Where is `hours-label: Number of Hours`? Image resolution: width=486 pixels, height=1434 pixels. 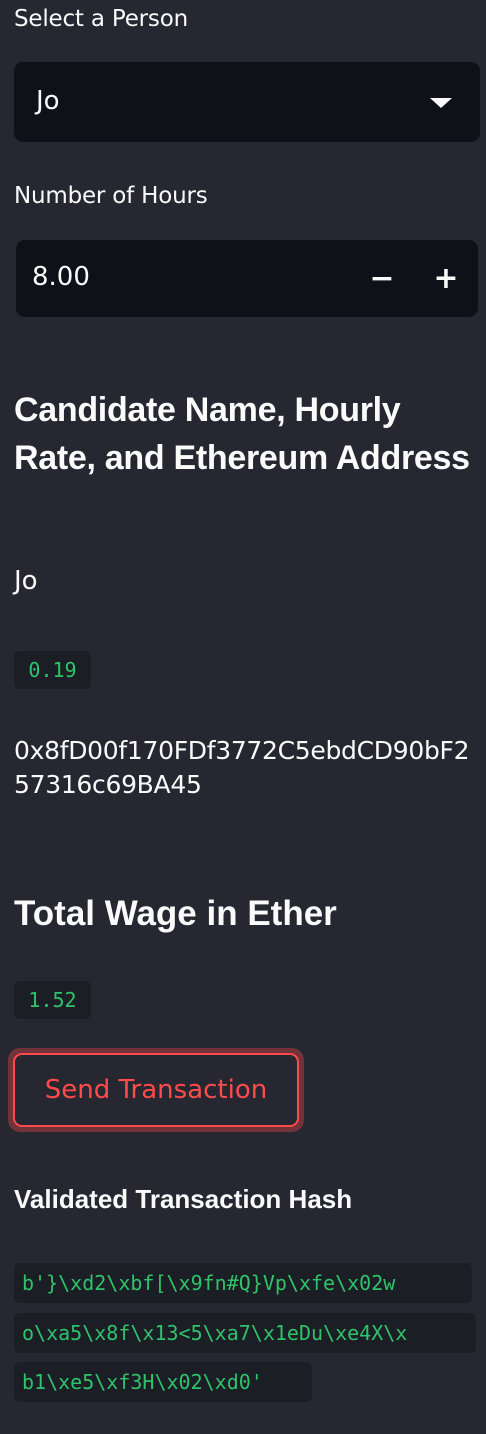
hours-label: Number of Hours is located at coordinates (111, 196).